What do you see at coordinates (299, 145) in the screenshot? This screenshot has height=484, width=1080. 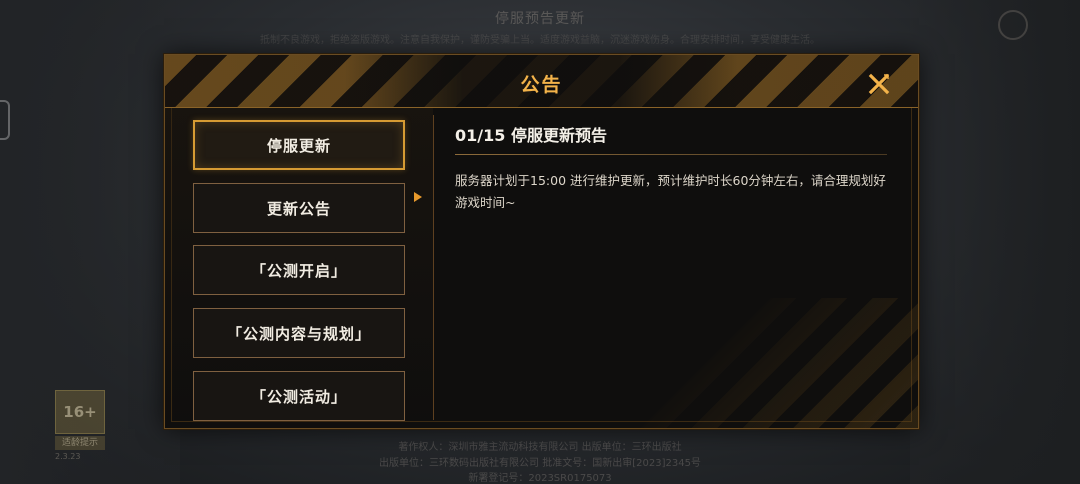 I see `tab-shutdown-update: 停服更新` at bounding box center [299, 145].